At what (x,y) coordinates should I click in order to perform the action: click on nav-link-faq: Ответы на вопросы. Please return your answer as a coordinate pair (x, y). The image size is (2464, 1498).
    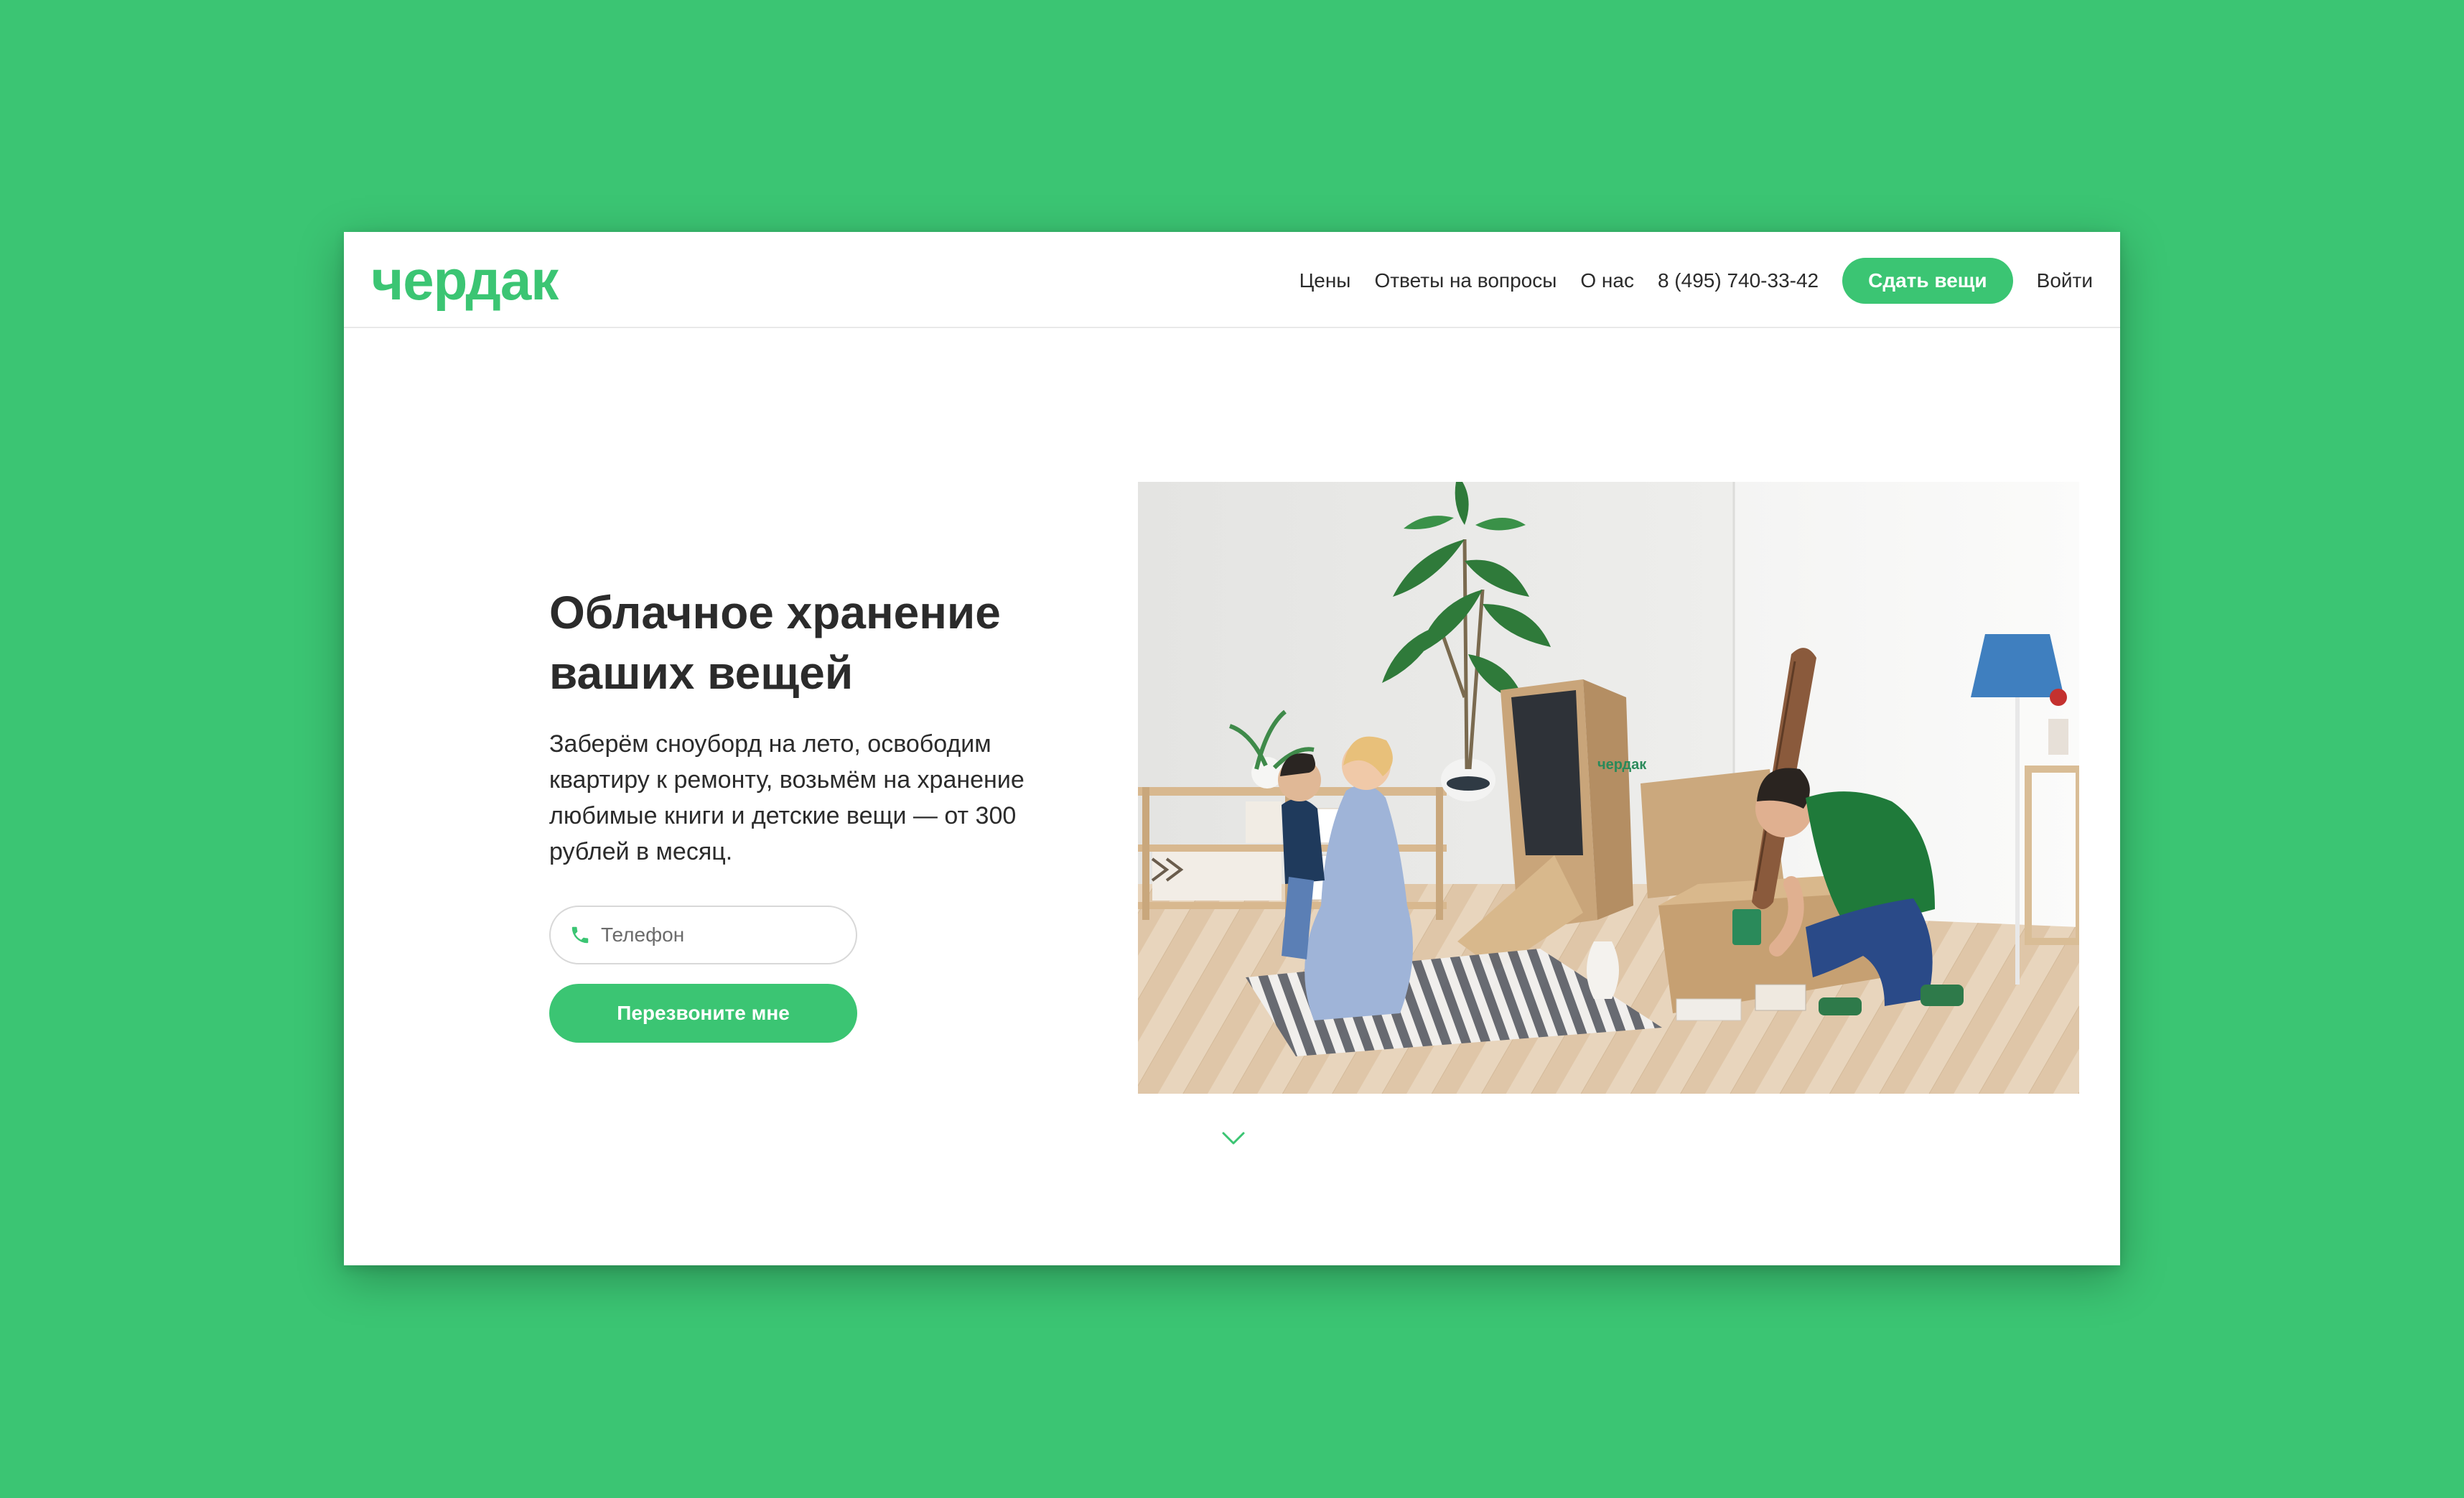
    Looking at the image, I should click on (1465, 280).